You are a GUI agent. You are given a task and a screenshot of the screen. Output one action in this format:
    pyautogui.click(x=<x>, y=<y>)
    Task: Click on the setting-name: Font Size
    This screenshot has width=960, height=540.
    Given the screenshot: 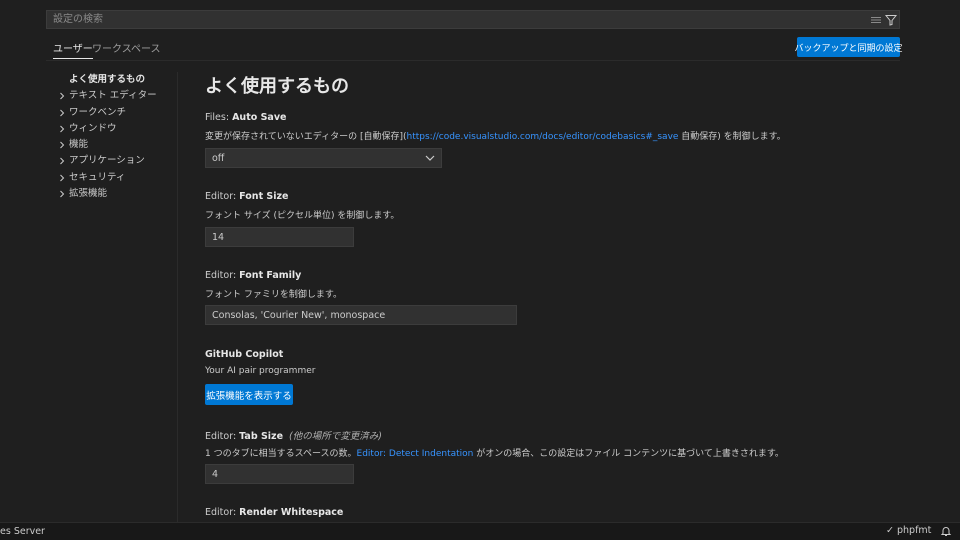 What is the action you would take?
    pyautogui.click(x=264, y=196)
    